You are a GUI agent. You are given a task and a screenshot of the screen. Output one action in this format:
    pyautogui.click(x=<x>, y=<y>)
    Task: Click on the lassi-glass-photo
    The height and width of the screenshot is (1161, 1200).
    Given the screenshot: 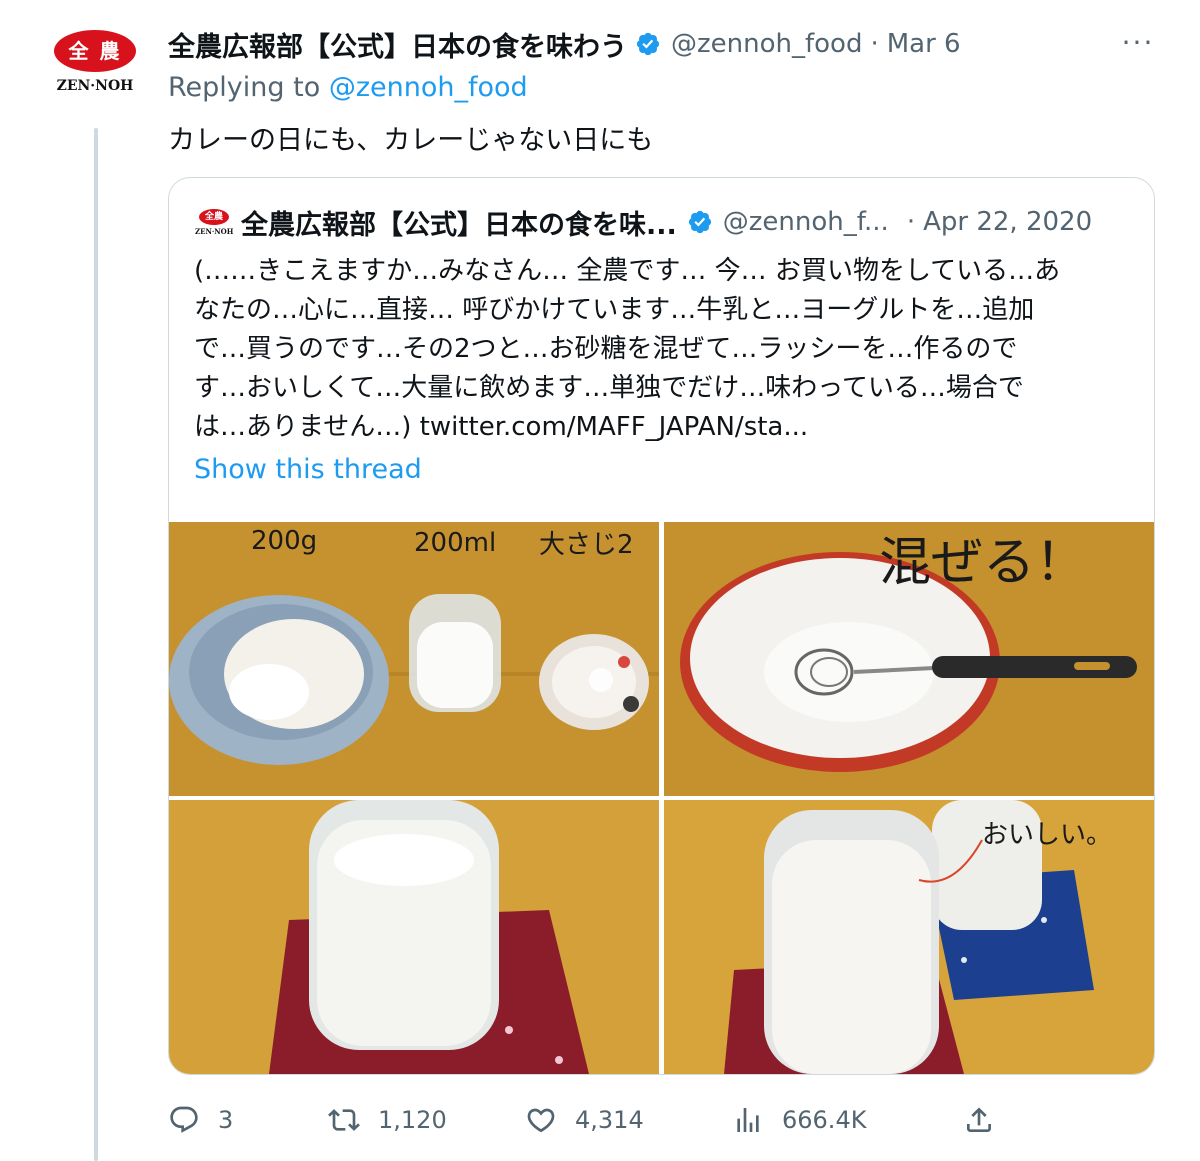 What is the action you would take?
    pyautogui.click(x=414, y=937)
    